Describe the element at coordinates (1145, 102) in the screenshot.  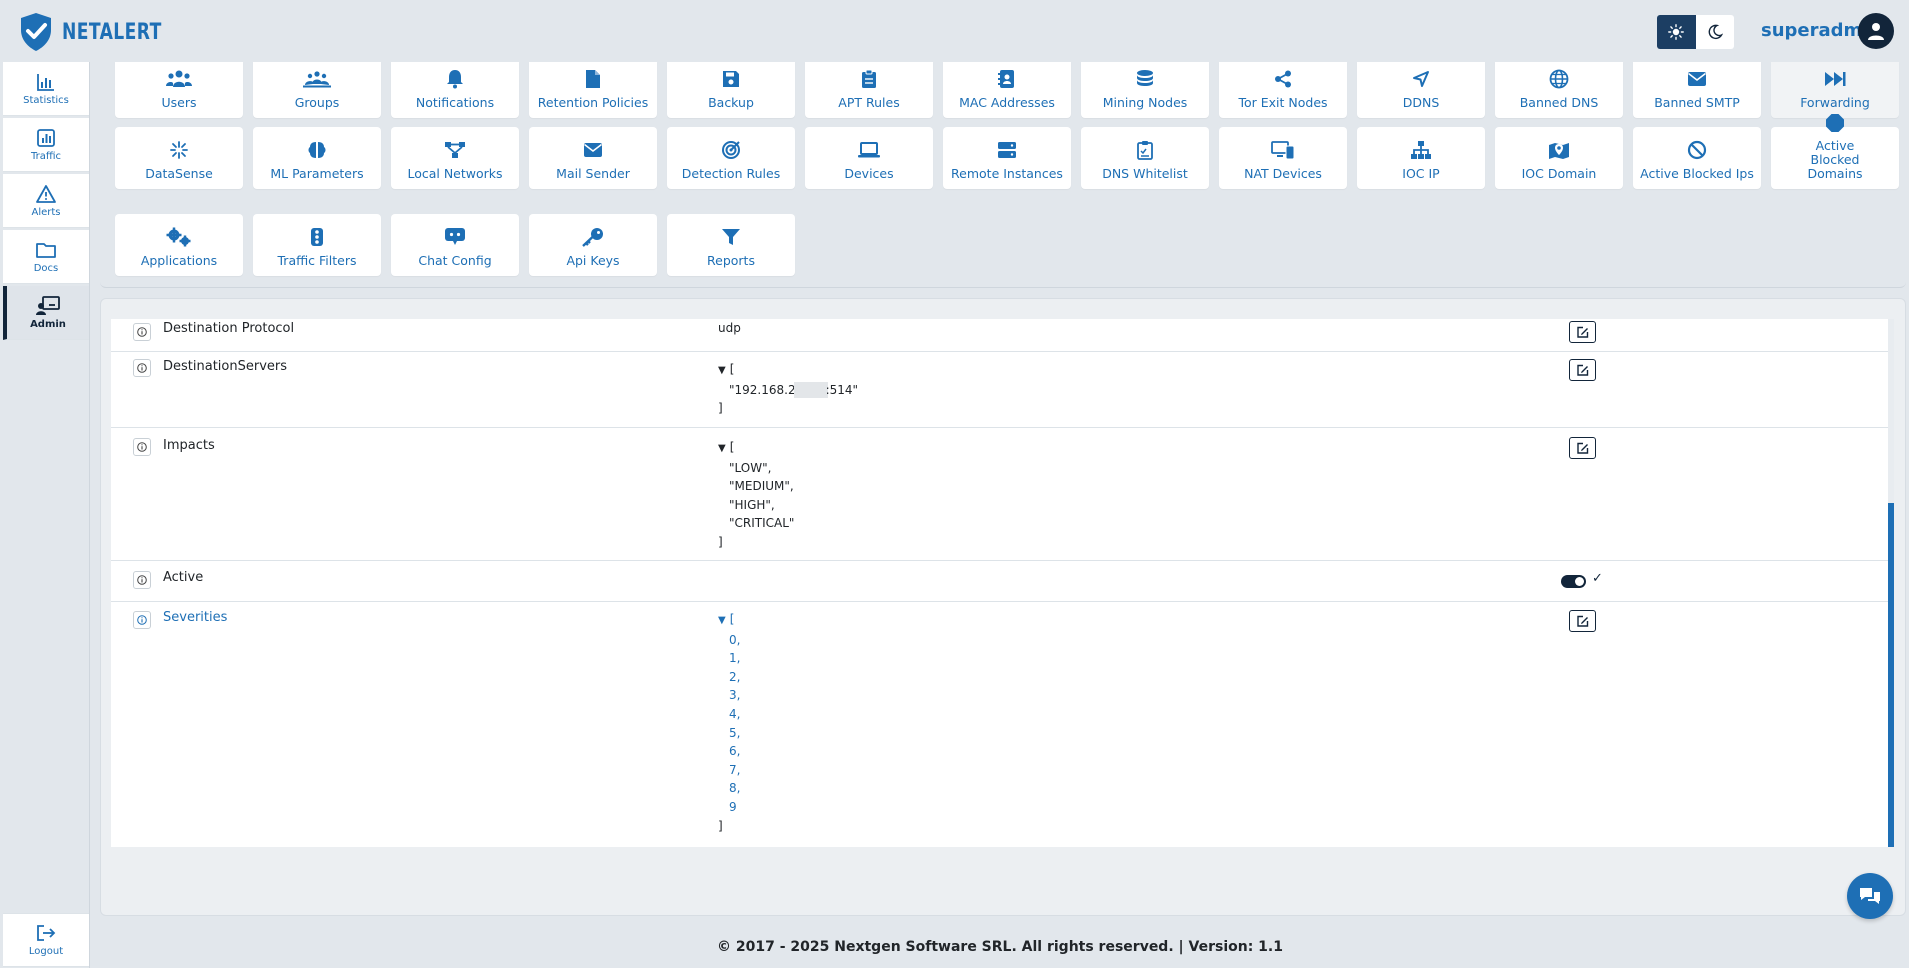
I see `tile-label: Mining Nodes` at that location.